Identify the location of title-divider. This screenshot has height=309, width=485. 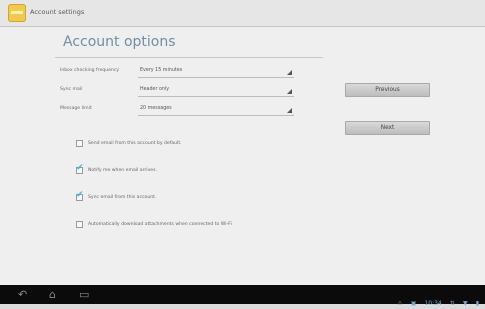
(189, 57).